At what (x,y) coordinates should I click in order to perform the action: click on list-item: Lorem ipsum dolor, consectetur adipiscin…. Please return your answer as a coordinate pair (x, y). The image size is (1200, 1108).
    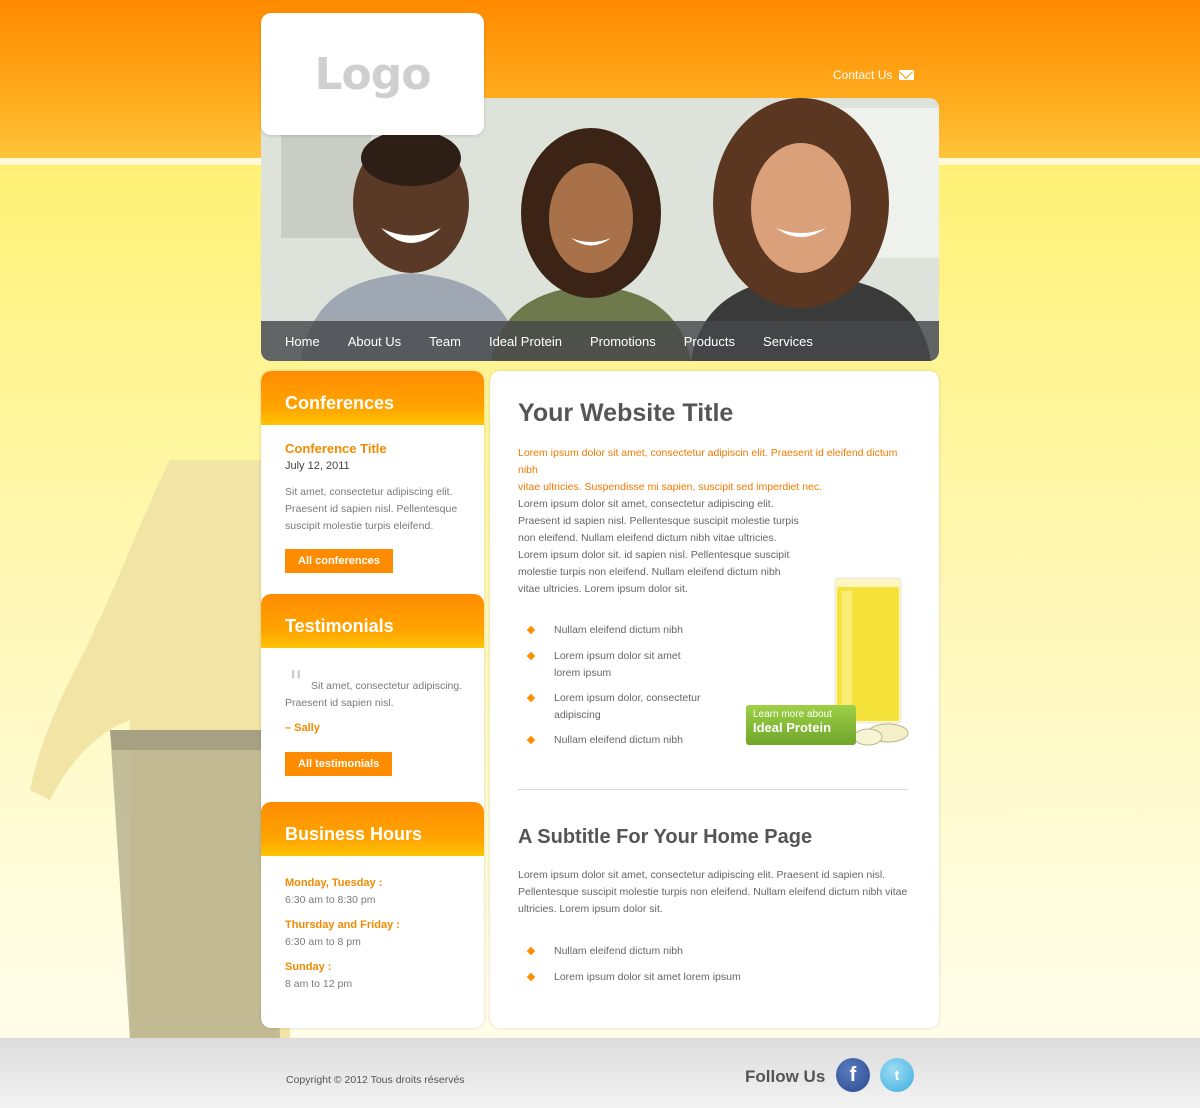
    Looking at the image, I should click on (613, 707).